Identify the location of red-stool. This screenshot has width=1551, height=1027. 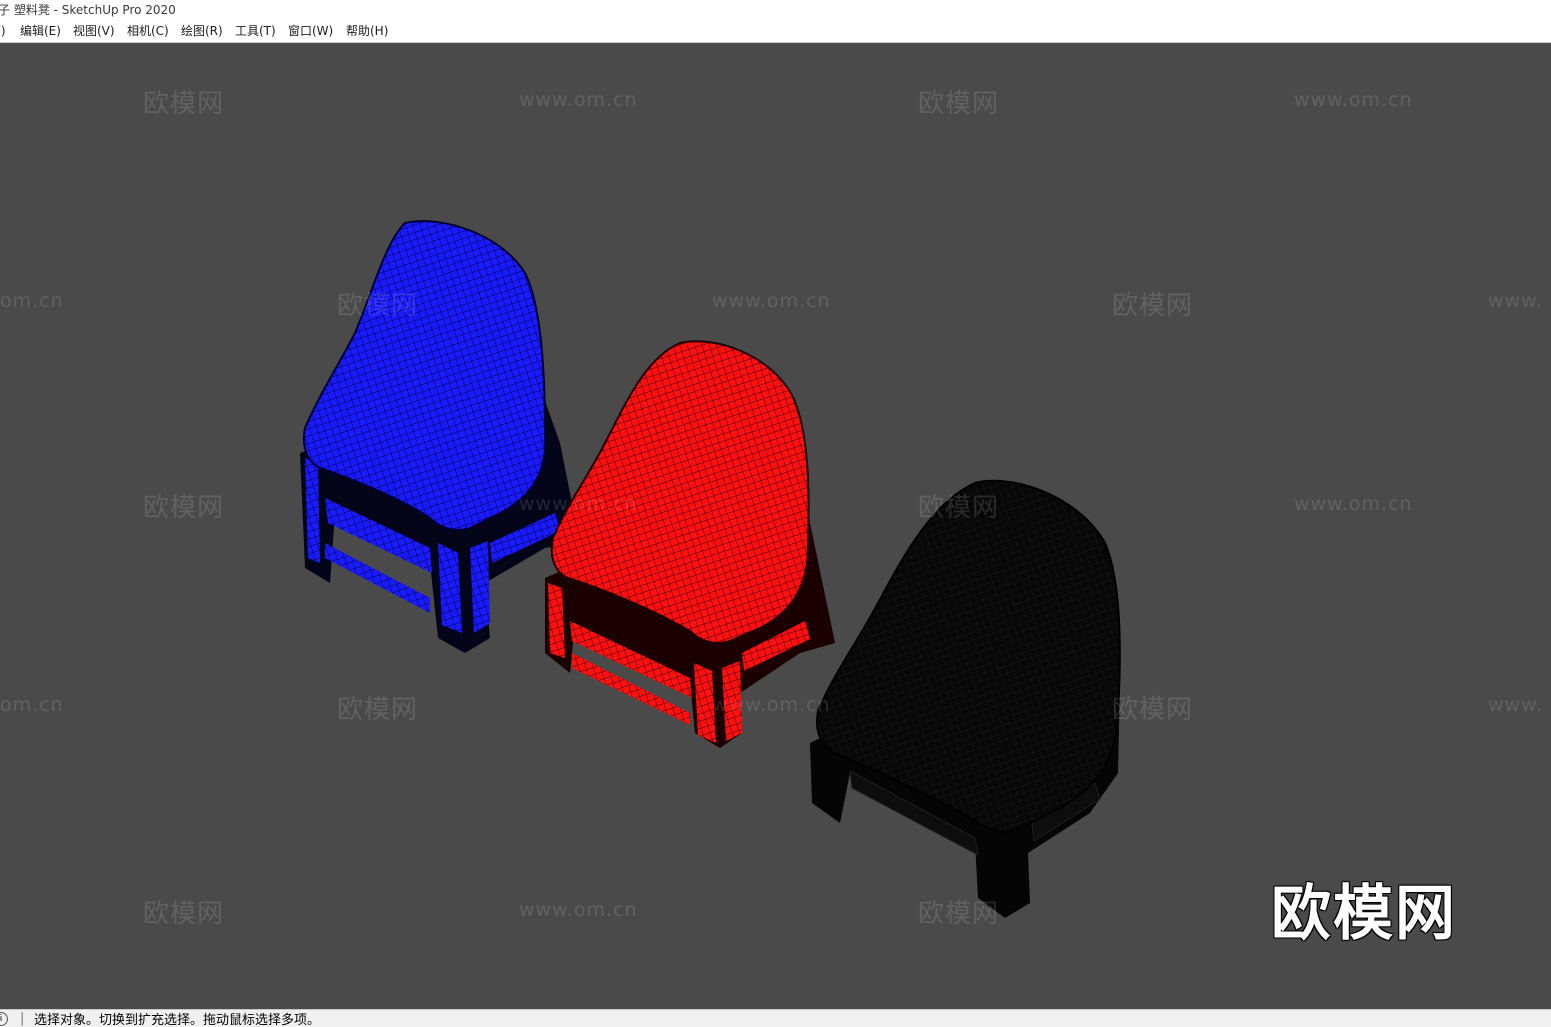
(690, 544).